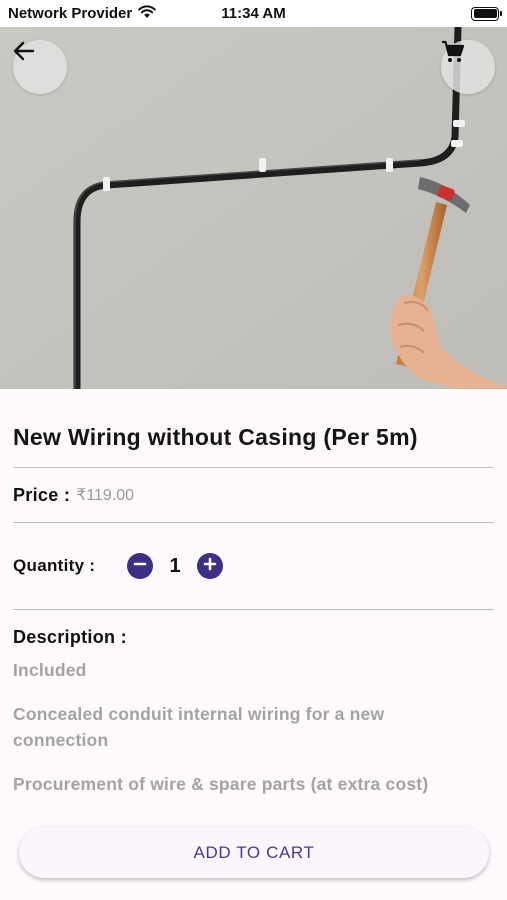 This screenshot has height=900, width=507. I want to click on back-button, so click(40, 67).